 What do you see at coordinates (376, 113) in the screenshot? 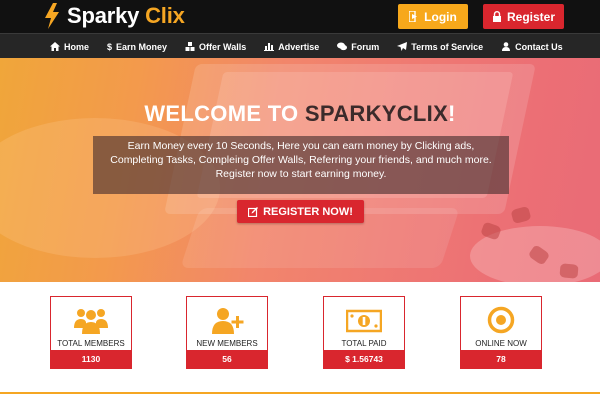
I see `welcome-brand: SPARKYCLIX` at bounding box center [376, 113].